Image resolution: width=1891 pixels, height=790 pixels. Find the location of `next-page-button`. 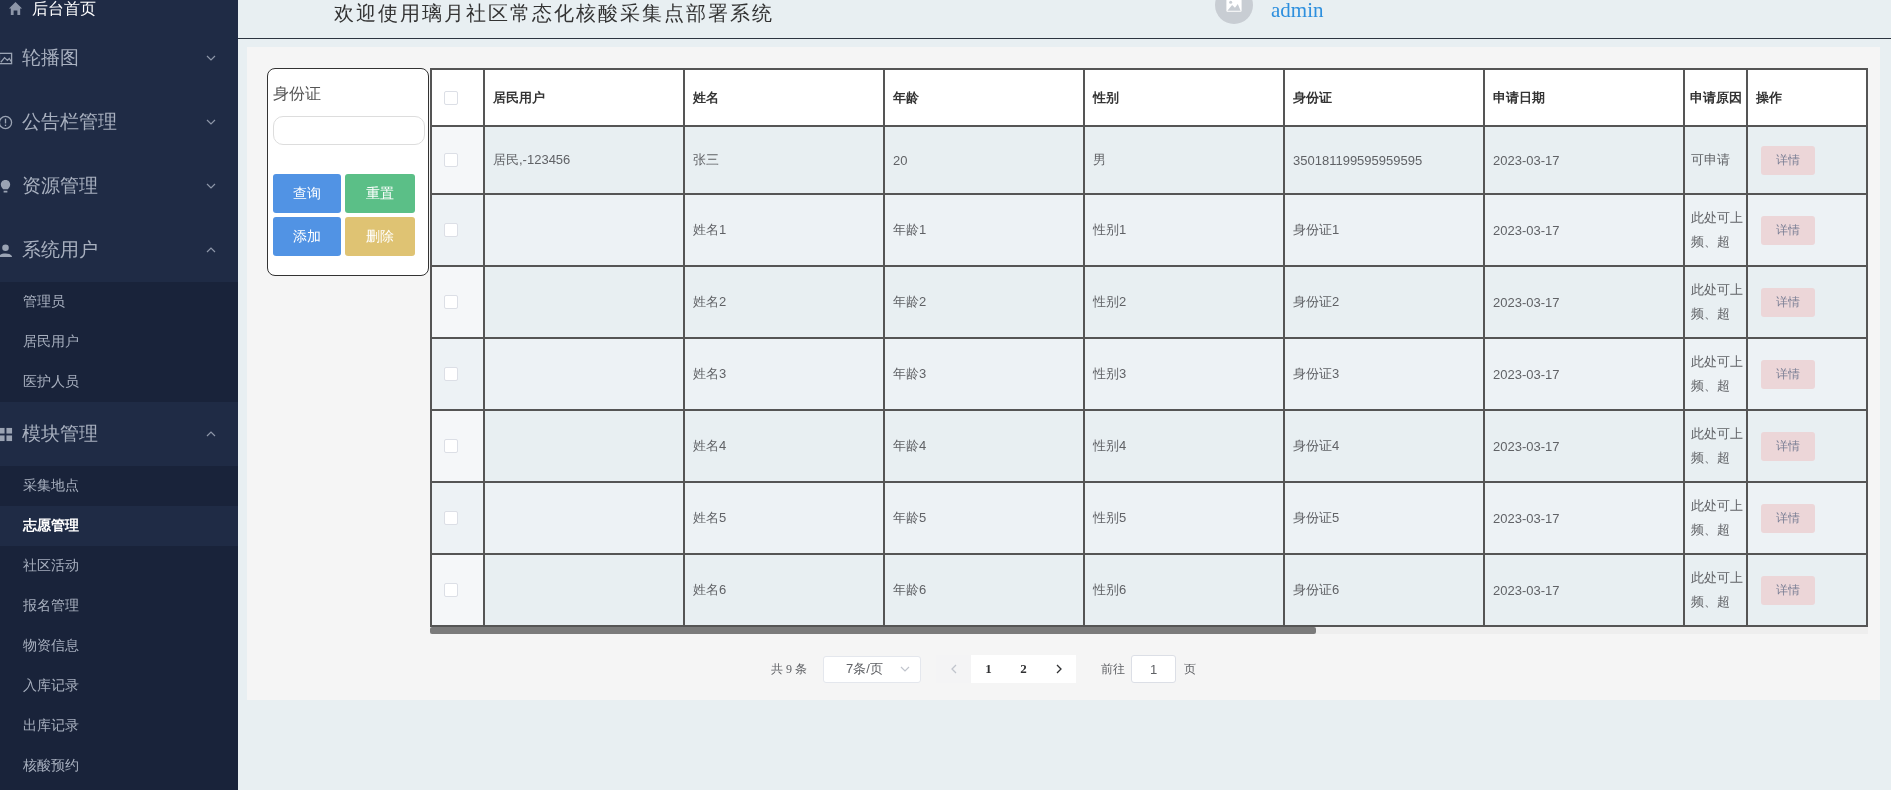

next-page-button is located at coordinates (1058, 669).